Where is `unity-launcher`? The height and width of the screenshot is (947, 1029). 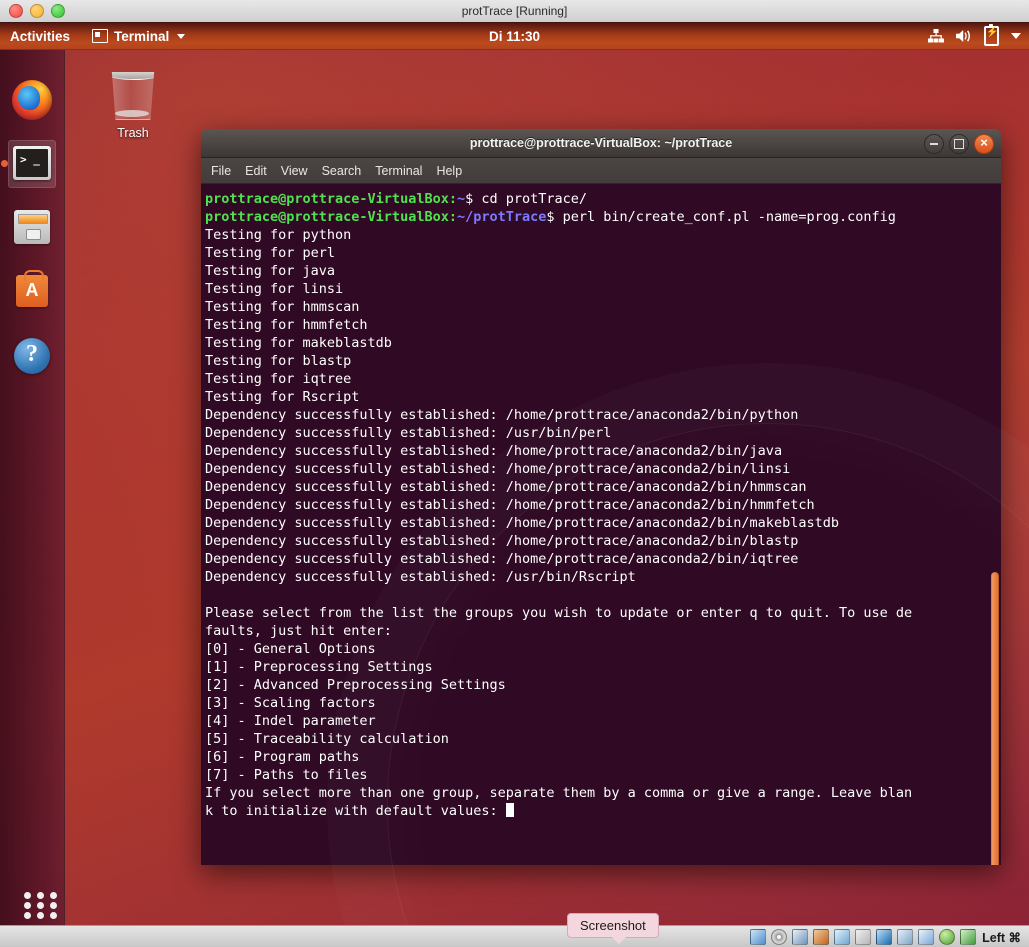
unity-launcher is located at coordinates (32, 487).